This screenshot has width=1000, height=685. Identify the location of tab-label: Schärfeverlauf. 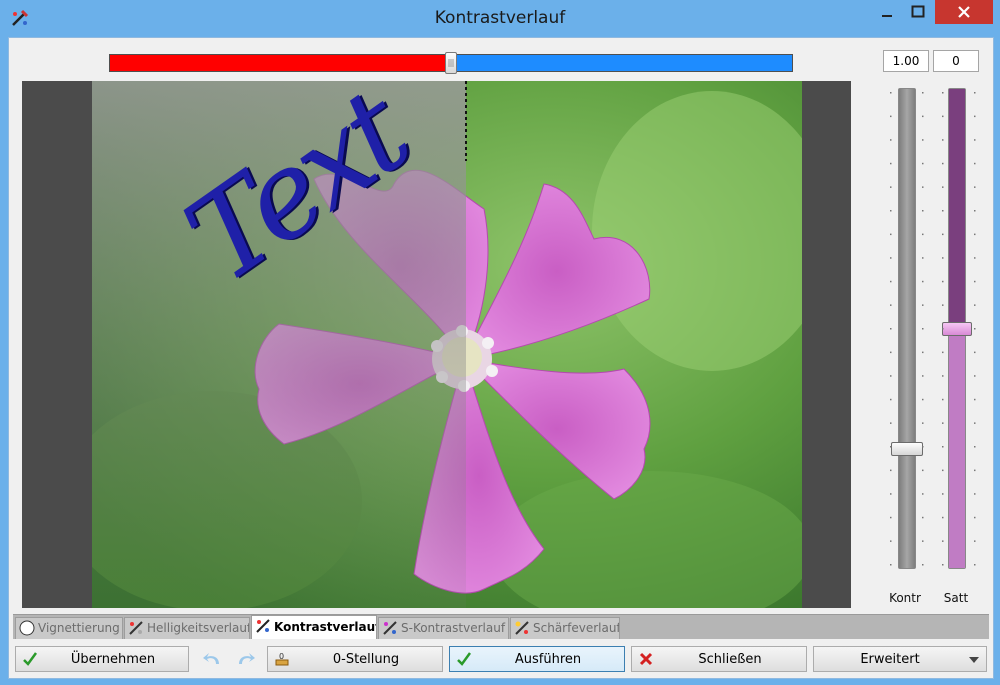
(576, 628).